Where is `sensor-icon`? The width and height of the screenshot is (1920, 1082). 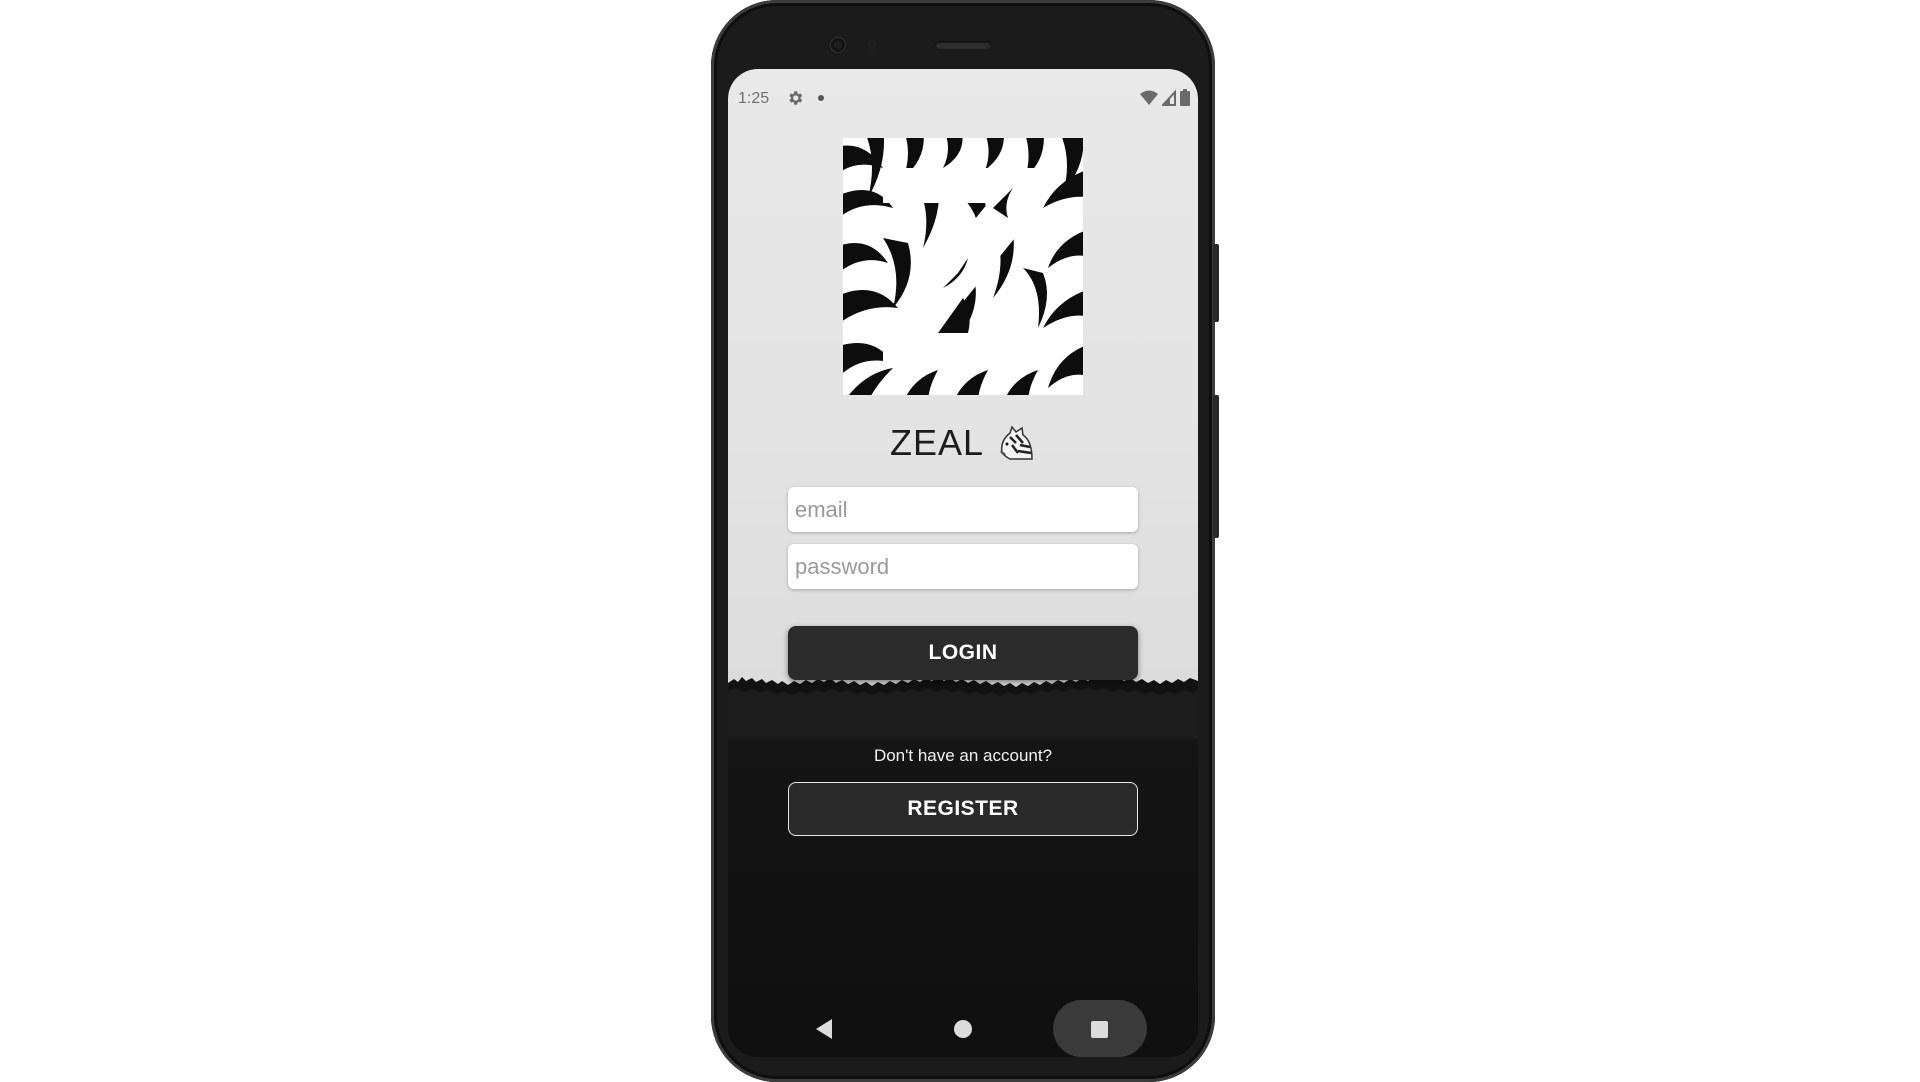 sensor-icon is located at coordinates (872, 45).